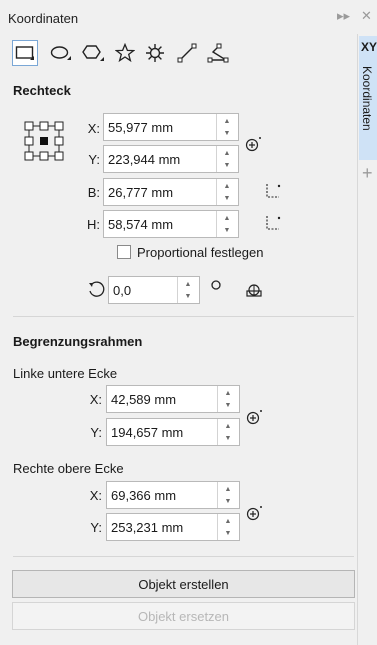 Image resolution: width=377 pixels, height=645 pixels. I want to click on lower-left-y-label: Y:, so click(96, 432).